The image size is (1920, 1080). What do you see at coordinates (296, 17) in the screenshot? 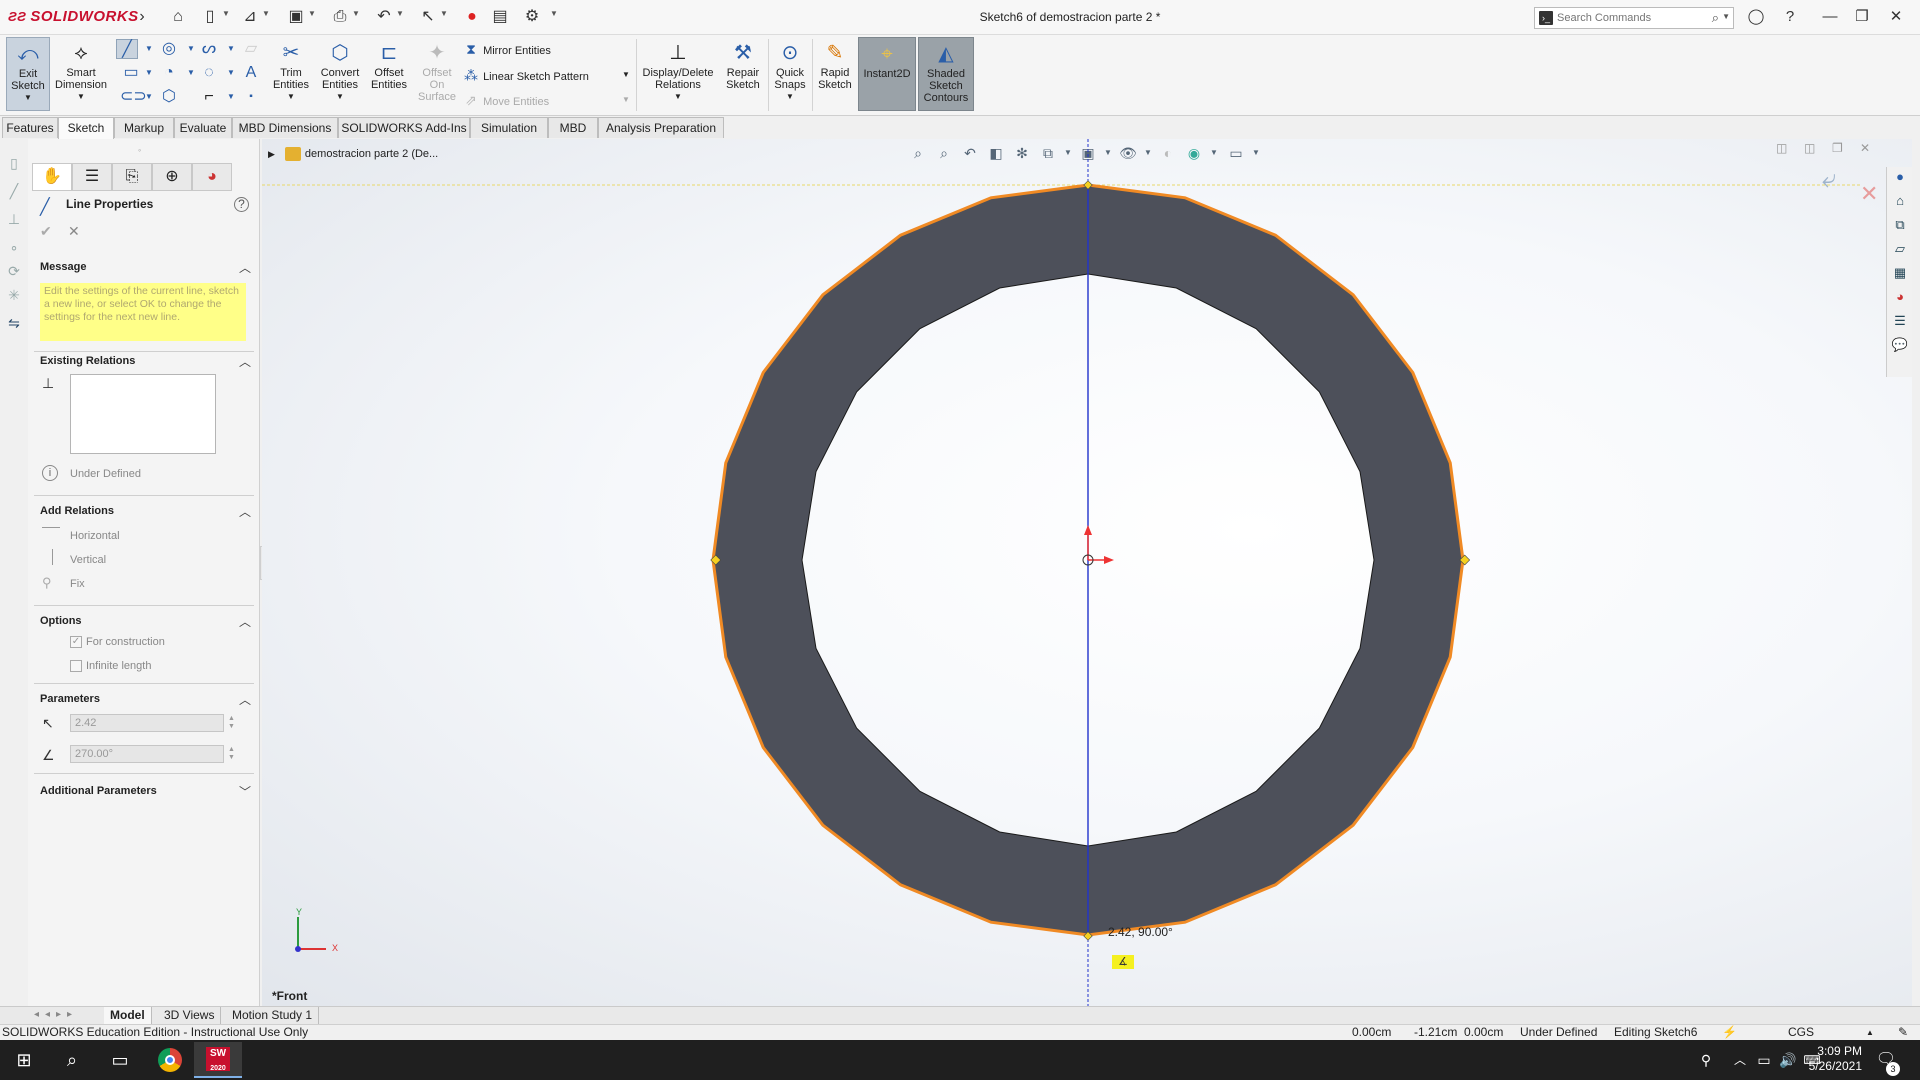
I see `save-icon: ▣` at bounding box center [296, 17].